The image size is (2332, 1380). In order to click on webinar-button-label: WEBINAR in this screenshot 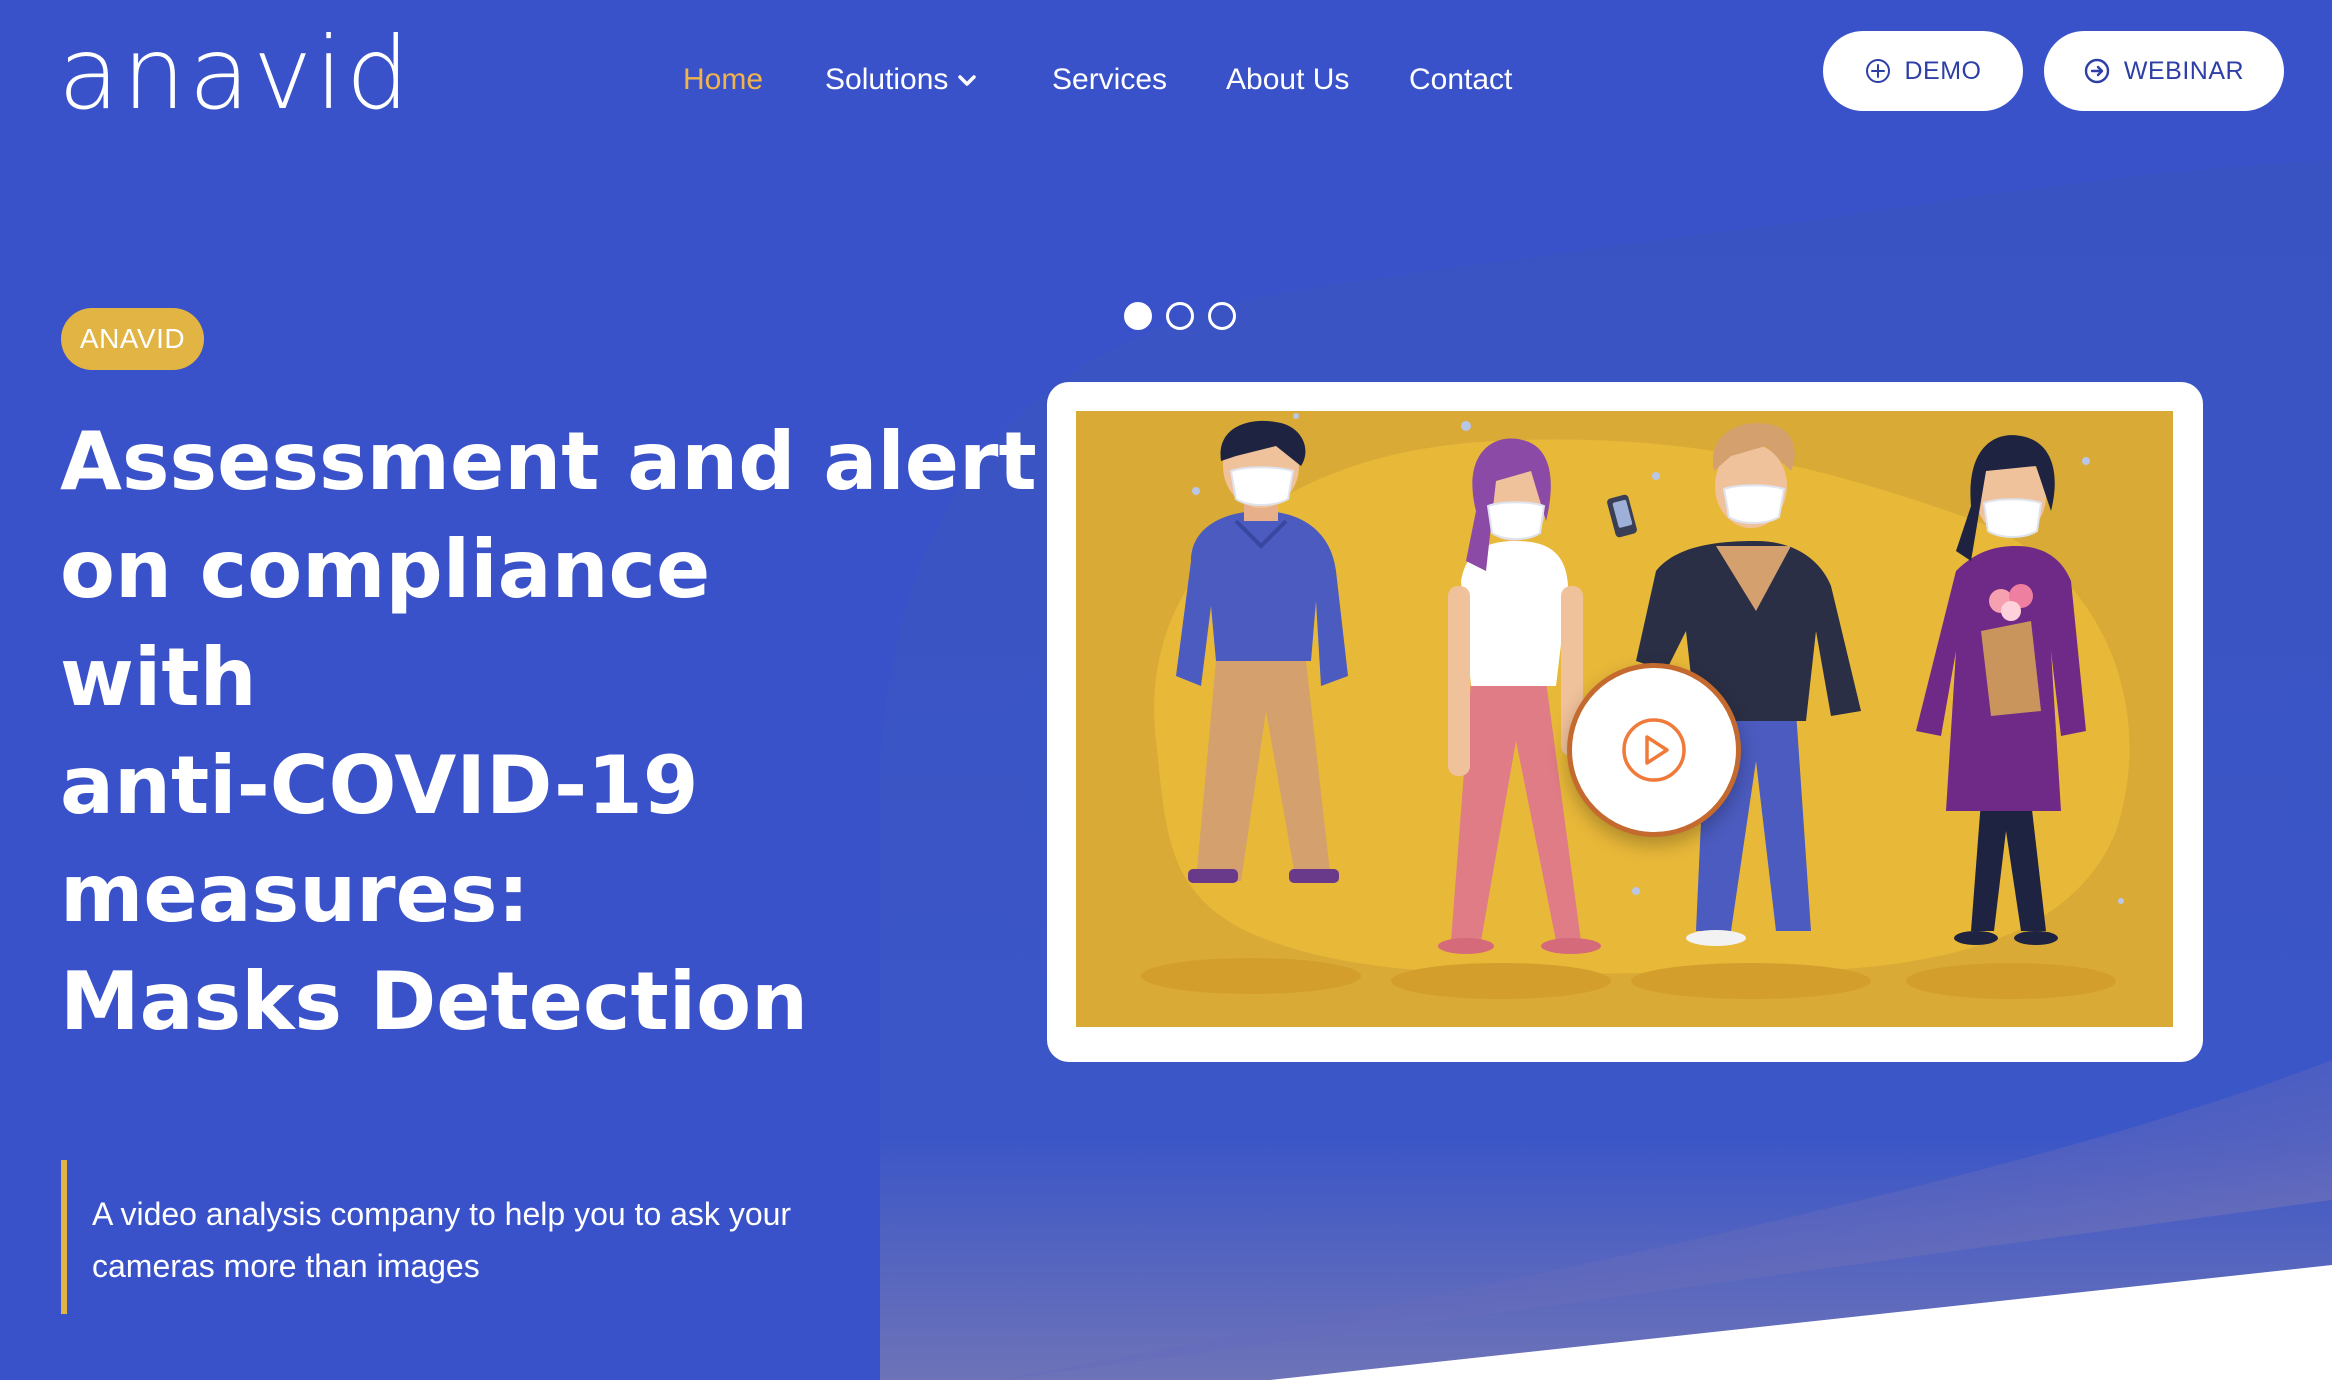, I will do `click(2184, 70)`.